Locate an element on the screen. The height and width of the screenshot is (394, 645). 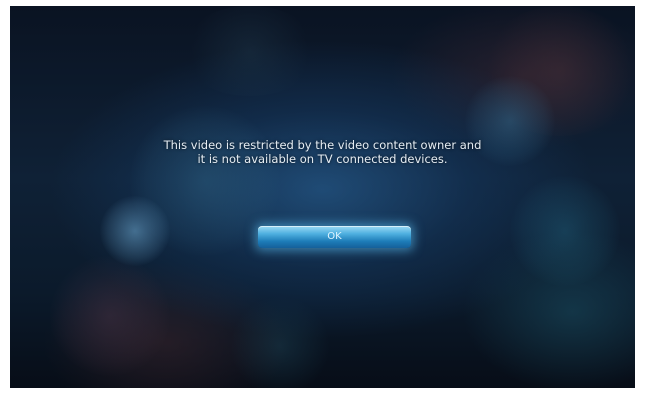
ok-button: OK is located at coordinates (334, 237).